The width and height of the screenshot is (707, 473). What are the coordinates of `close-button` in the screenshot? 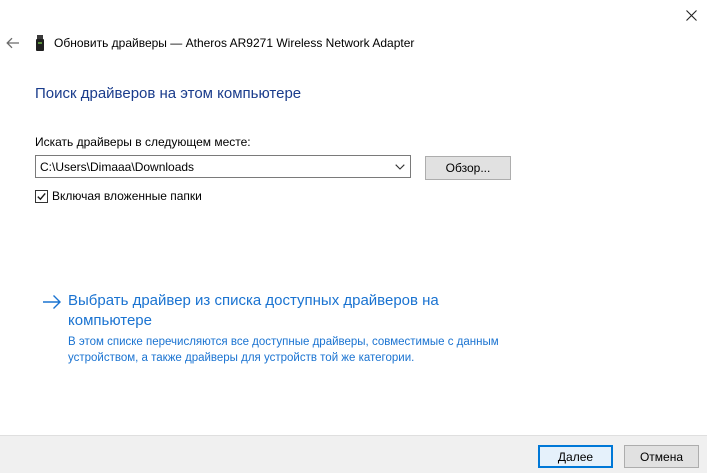 It's located at (691, 15).